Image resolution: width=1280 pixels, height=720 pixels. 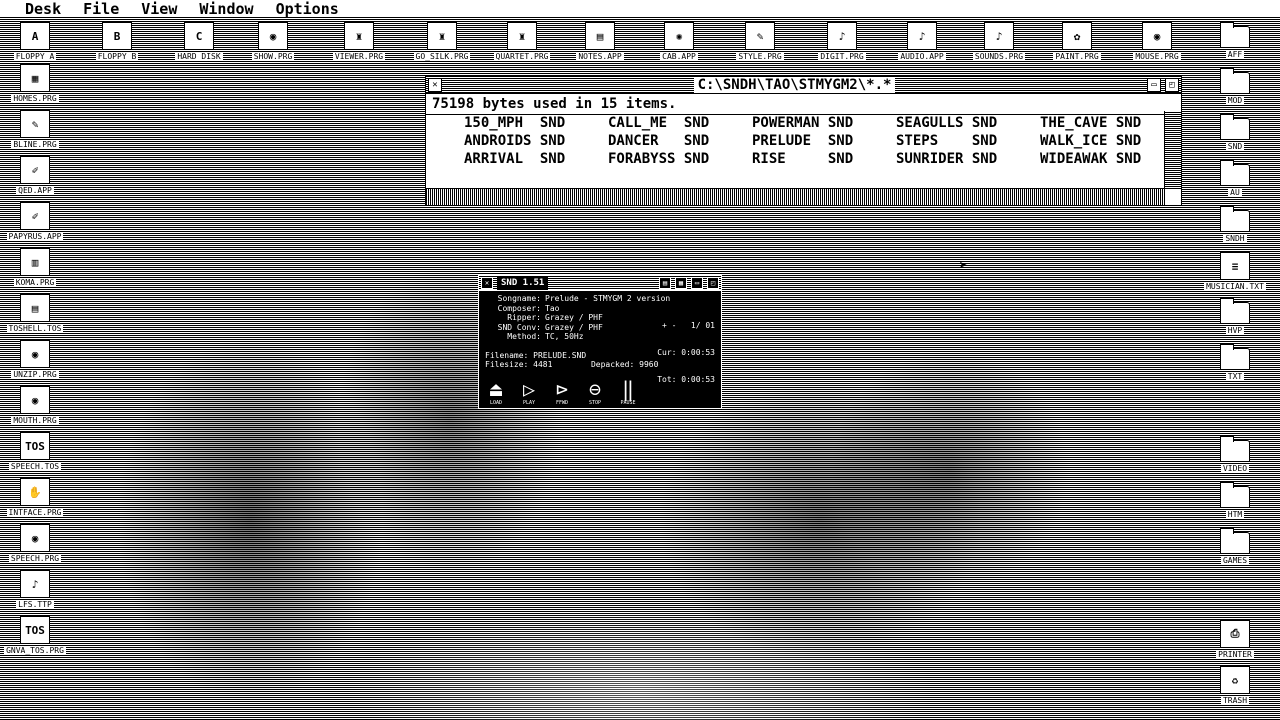 What do you see at coordinates (1235, 367) in the screenshot?
I see `desktop-icon: TXT` at bounding box center [1235, 367].